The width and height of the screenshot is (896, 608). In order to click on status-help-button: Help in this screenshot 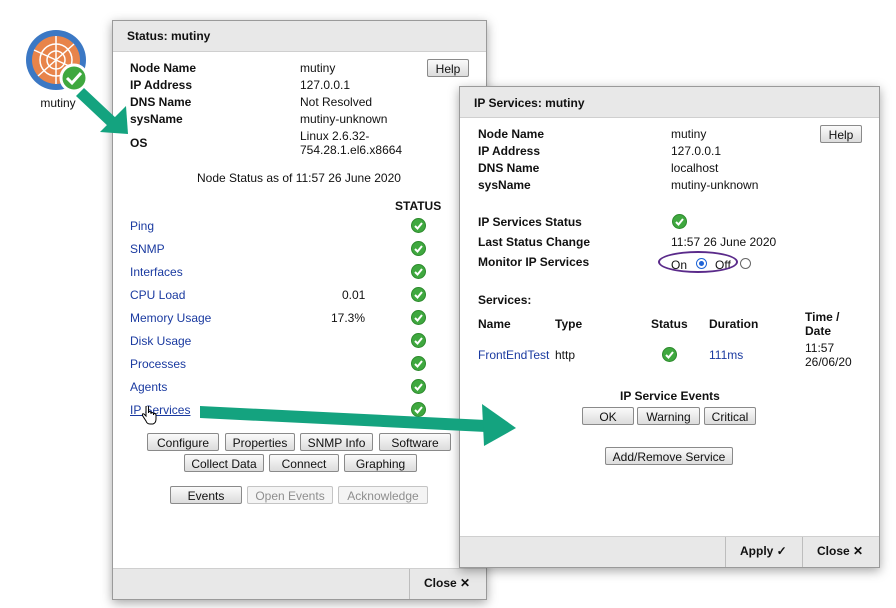, I will do `click(448, 68)`.